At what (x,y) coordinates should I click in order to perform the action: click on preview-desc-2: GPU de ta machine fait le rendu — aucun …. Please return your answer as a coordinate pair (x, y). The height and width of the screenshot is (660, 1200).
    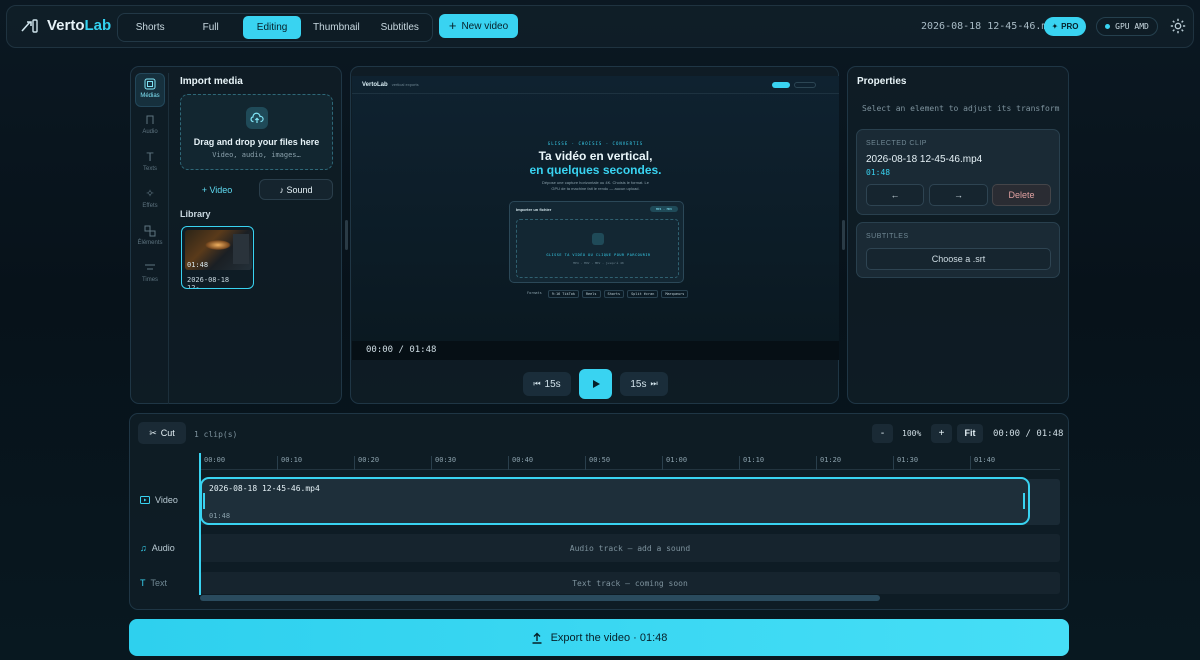
    Looking at the image, I should click on (595, 188).